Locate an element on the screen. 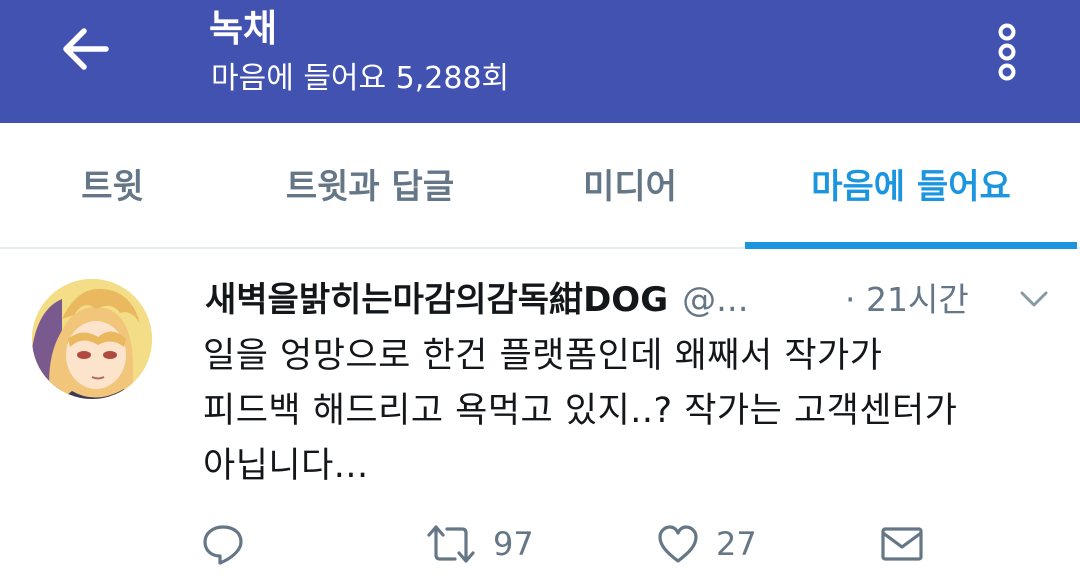 The height and width of the screenshot is (579, 1080). chevron-down-icon is located at coordinates (1034, 299).